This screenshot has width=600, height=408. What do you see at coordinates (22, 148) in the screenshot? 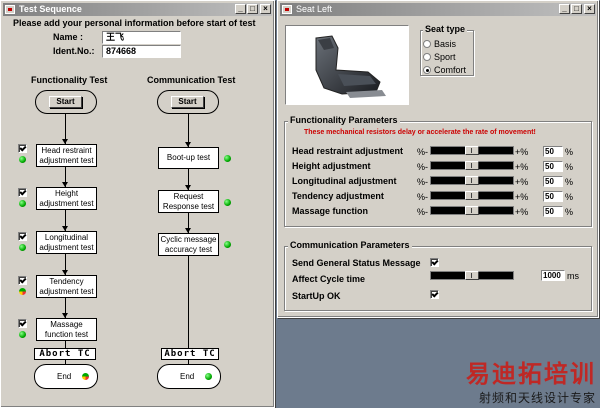
I see `func-step-1-checkbox` at bounding box center [22, 148].